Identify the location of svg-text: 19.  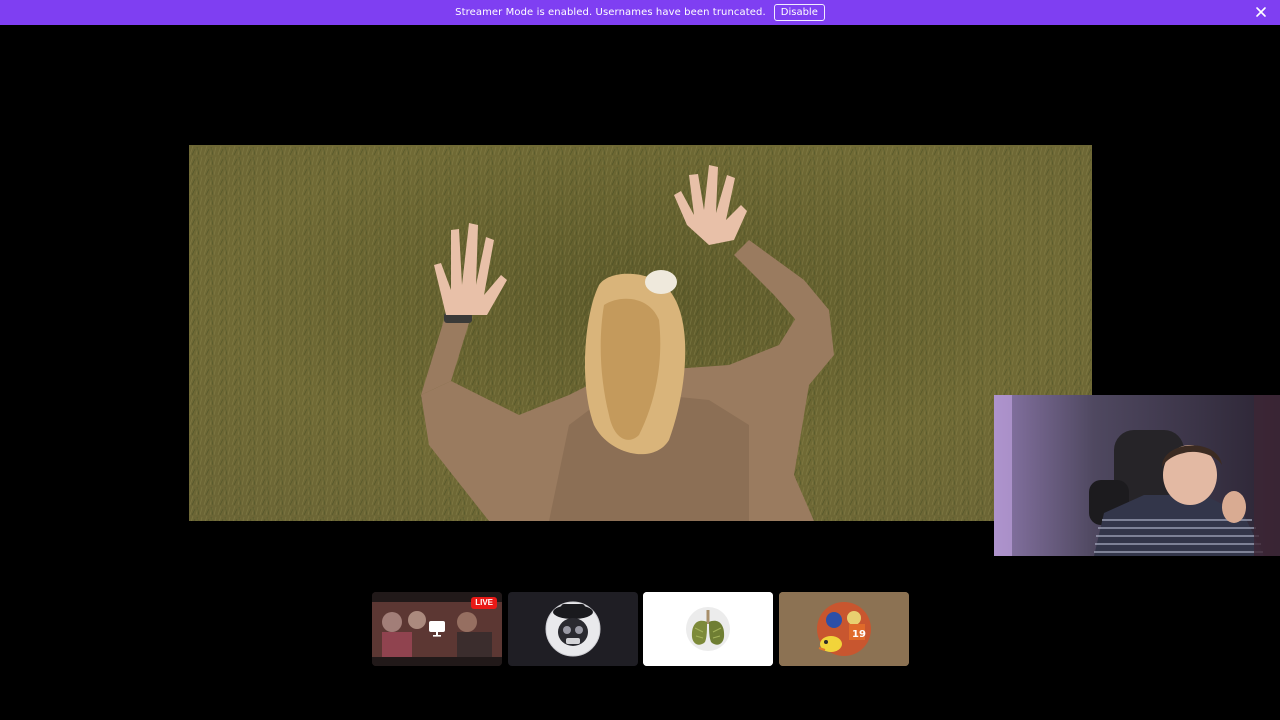
(859, 634).